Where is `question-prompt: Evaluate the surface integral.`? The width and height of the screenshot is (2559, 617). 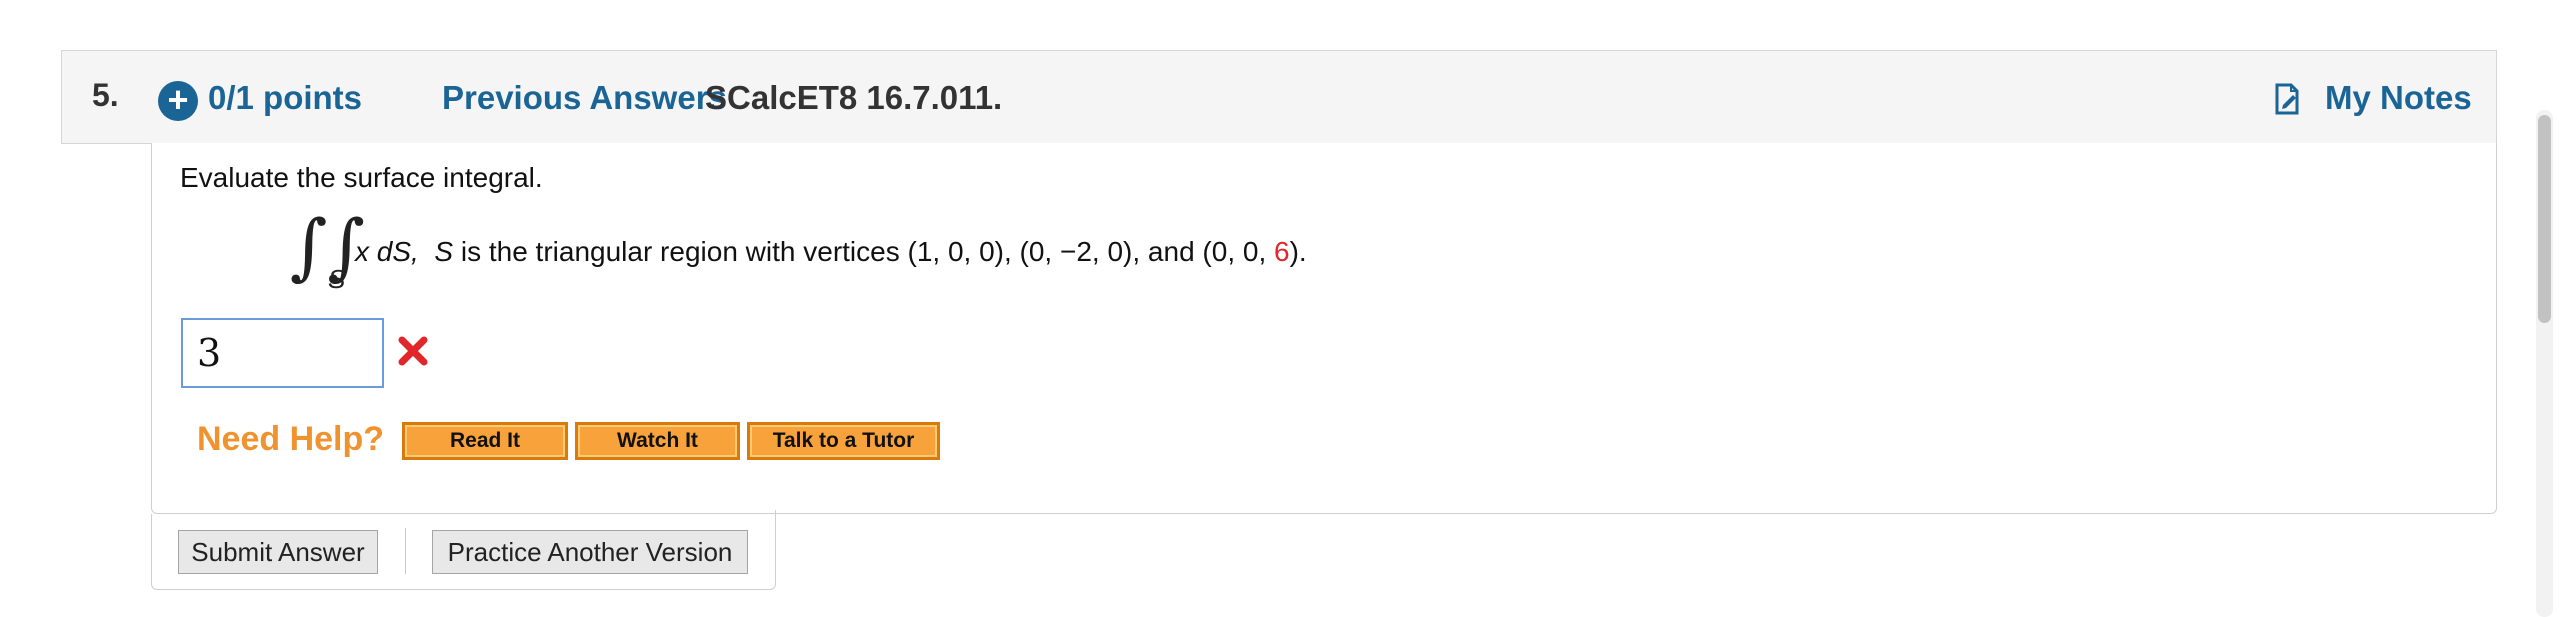 question-prompt: Evaluate the surface integral. is located at coordinates (361, 177).